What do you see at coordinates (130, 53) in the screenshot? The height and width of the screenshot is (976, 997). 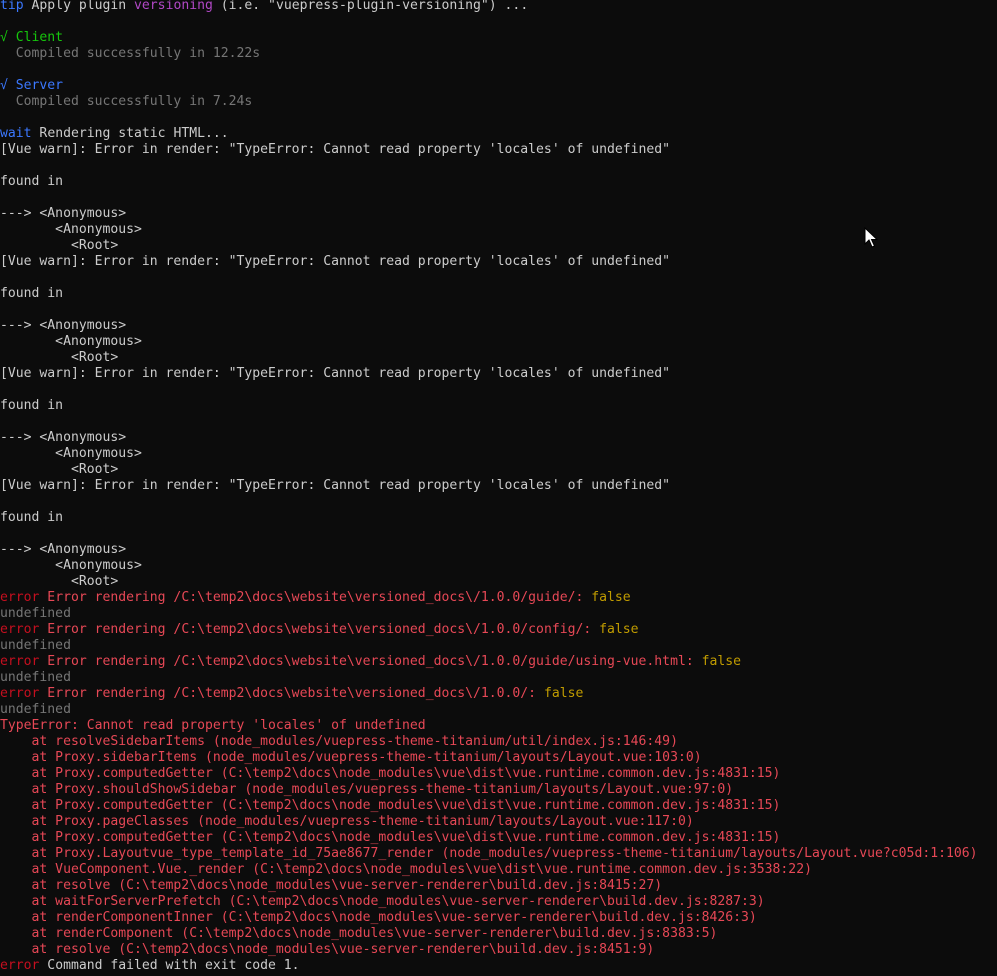 I see `terminal-text: Compiled successfully in 12.22s` at bounding box center [130, 53].